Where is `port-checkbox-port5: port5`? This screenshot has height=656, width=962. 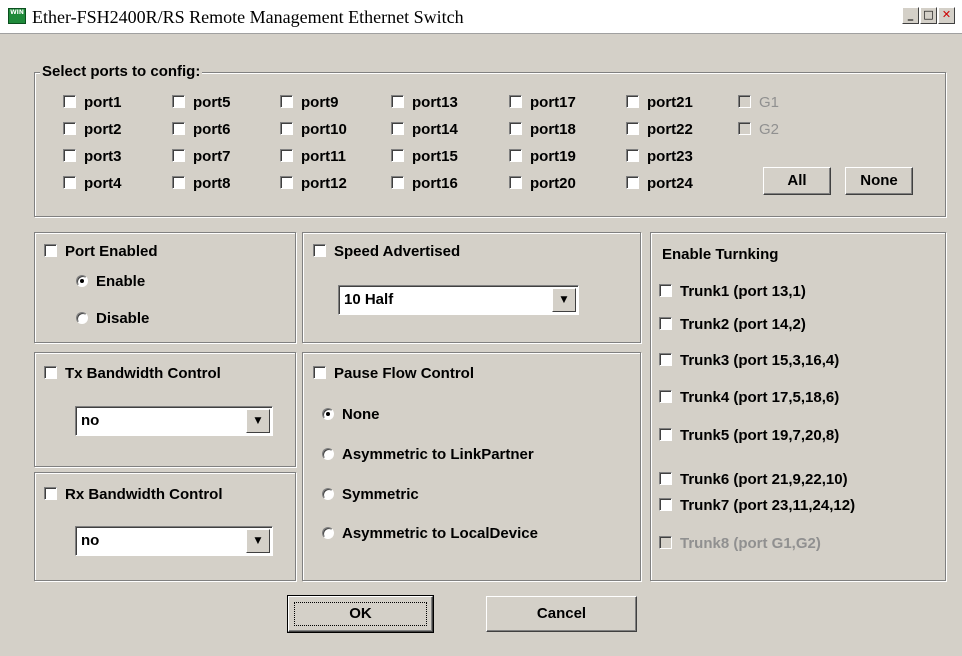 port-checkbox-port5: port5 is located at coordinates (201, 103).